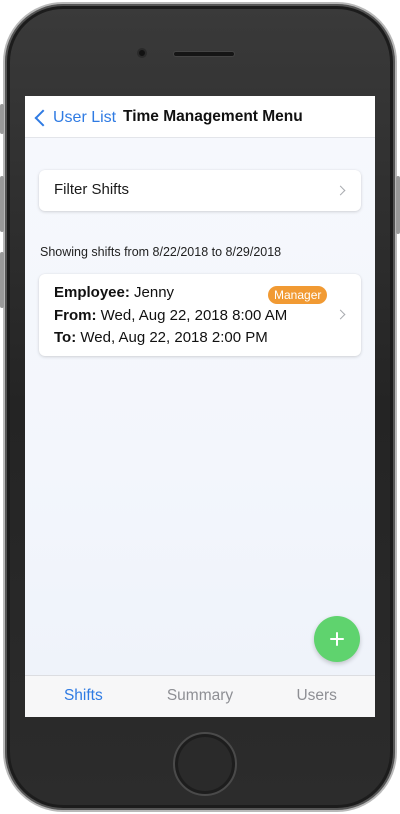 Image resolution: width=400 pixels, height=814 pixels. Describe the element at coordinates (65, 337) in the screenshot. I see `to-label: To:` at that location.